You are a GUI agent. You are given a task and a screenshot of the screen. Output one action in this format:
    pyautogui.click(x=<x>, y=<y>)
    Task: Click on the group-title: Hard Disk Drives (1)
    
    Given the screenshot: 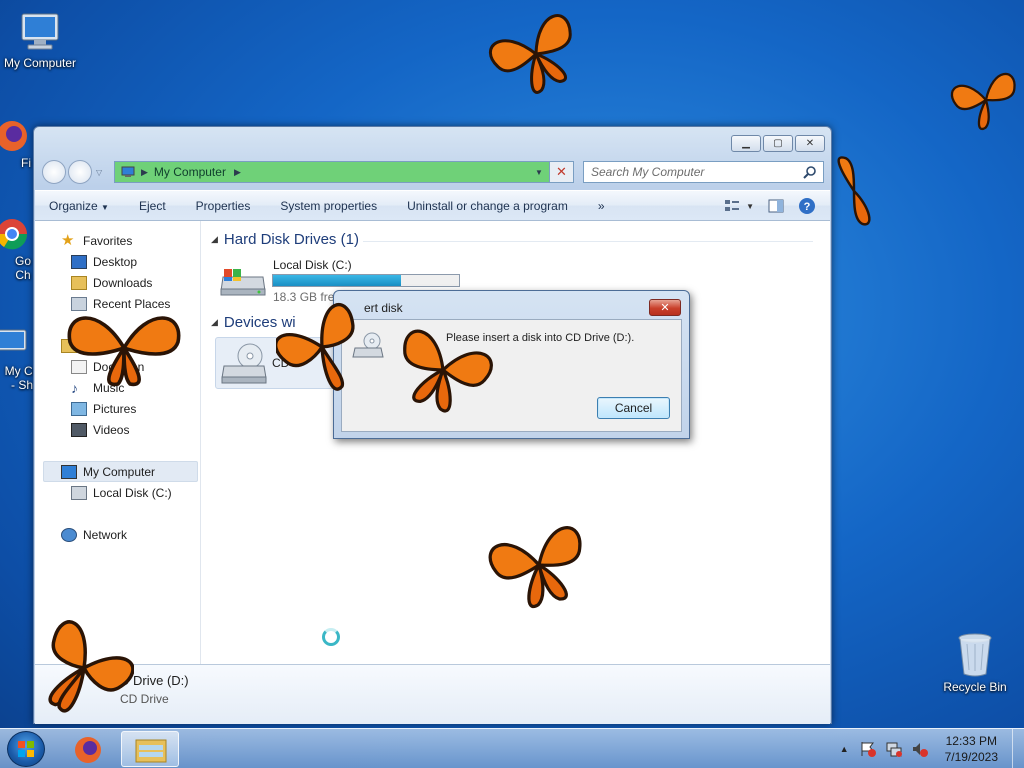 What is the action you would take?
    pyautogui.click(x=291, y=239)
    